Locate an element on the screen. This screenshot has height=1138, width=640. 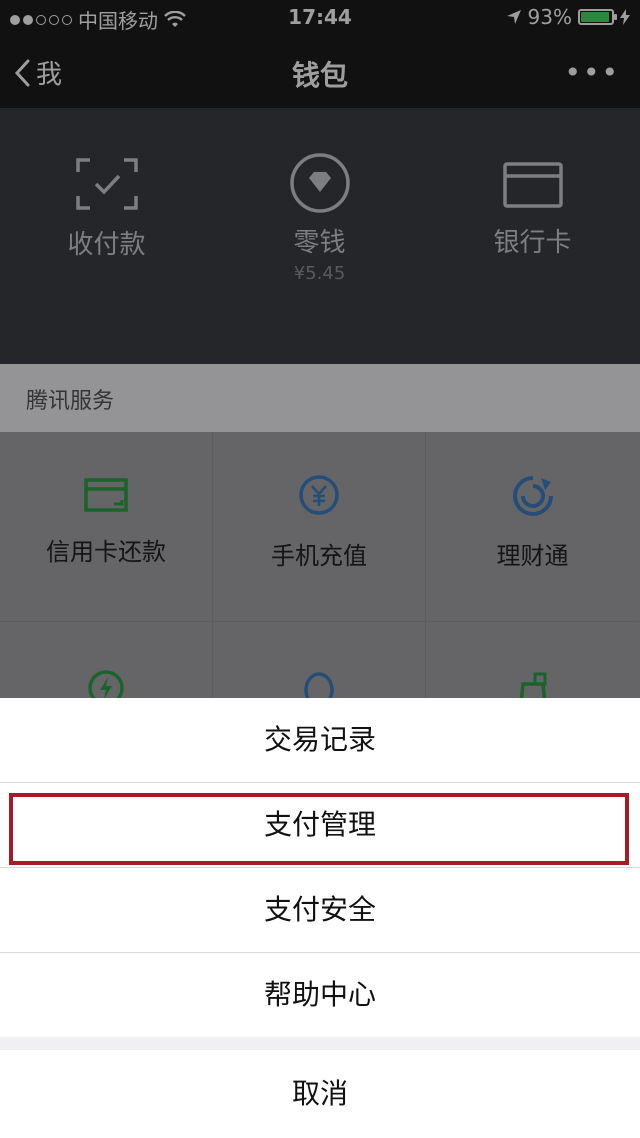
action-cancel-button: 取消 is located at coordinates (320, 1094).